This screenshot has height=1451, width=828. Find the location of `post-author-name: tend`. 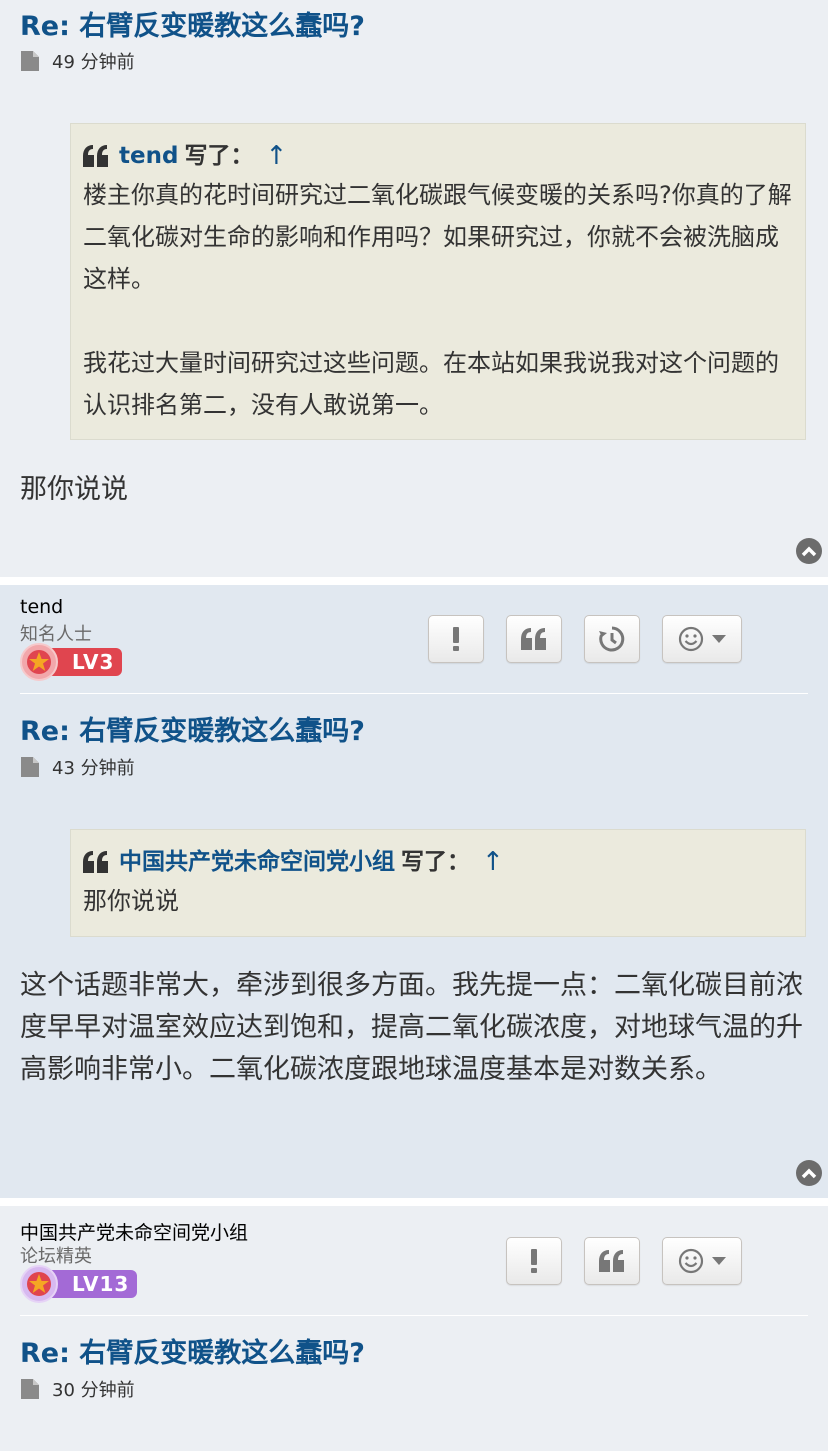

post-author-name: tend is located at coordinates (41, 607).